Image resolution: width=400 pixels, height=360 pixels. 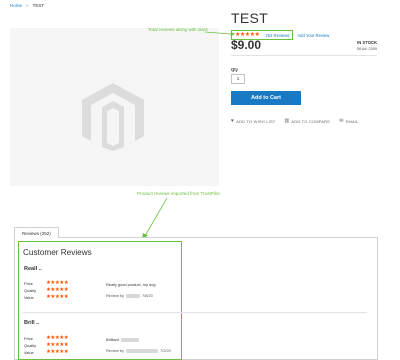 I want to click on add-to-compare-link: ▥ ADD TO COMPARE, so click(x=307, y=121).